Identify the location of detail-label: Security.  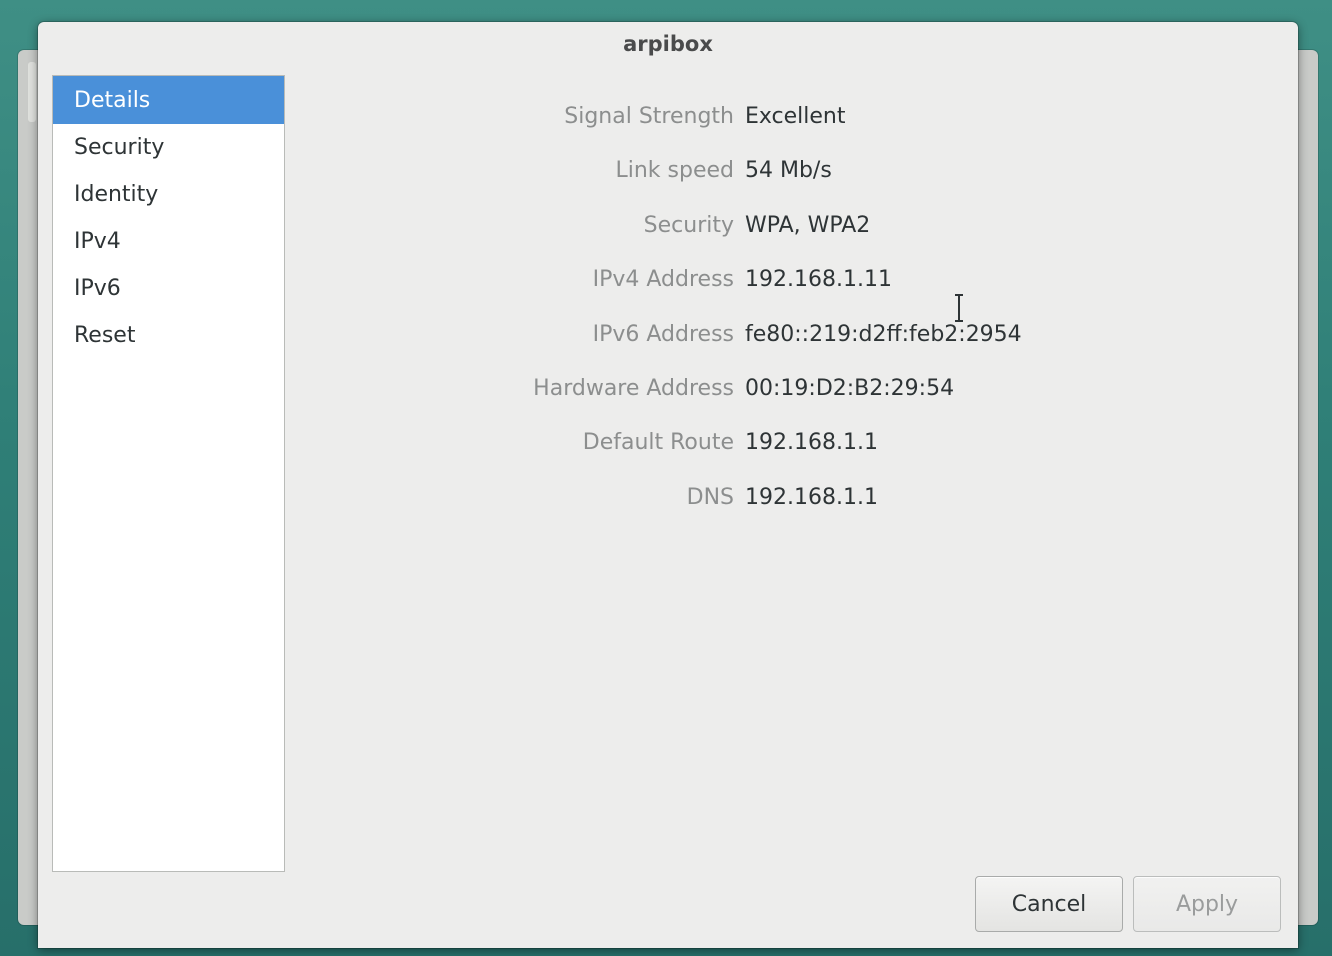
(688, 225).